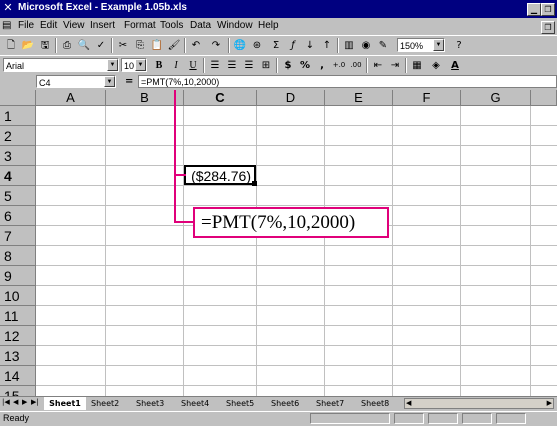 The image size is (557, 426). What do you see at coordinates (220, 175) in the screenshot?
I see `active-cell-c4: ($284.76)` at bounding box center [220, 175].